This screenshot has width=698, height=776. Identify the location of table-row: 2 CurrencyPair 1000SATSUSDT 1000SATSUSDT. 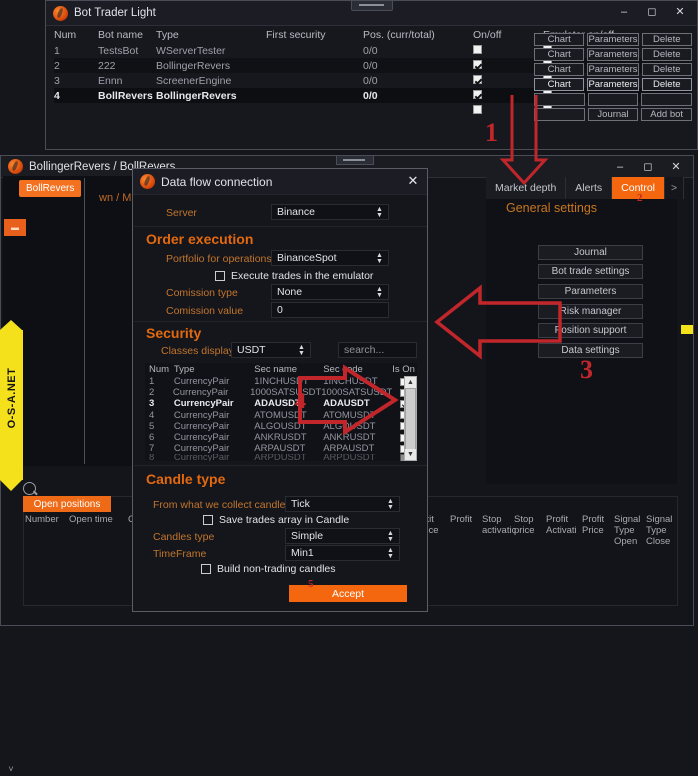
(281, 392).